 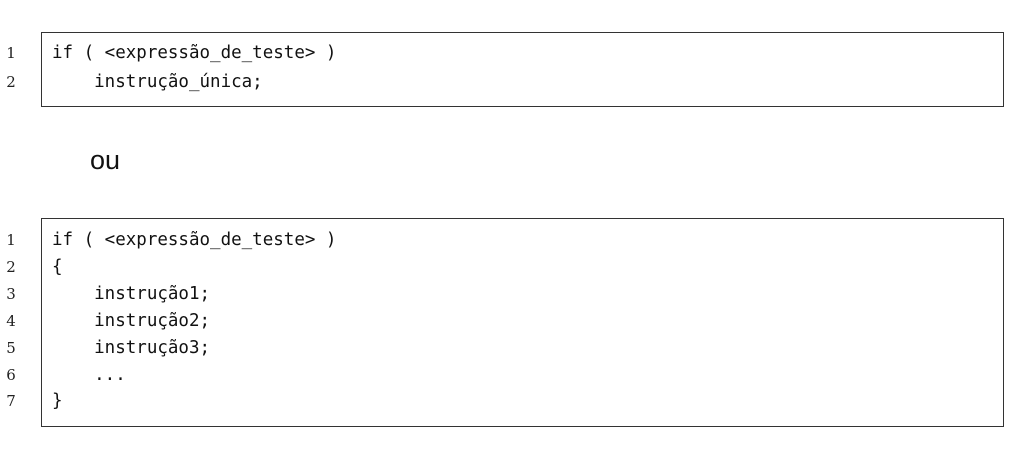 I want to click on code-line: 2 instrução_única;, so click(x=511, y=82).